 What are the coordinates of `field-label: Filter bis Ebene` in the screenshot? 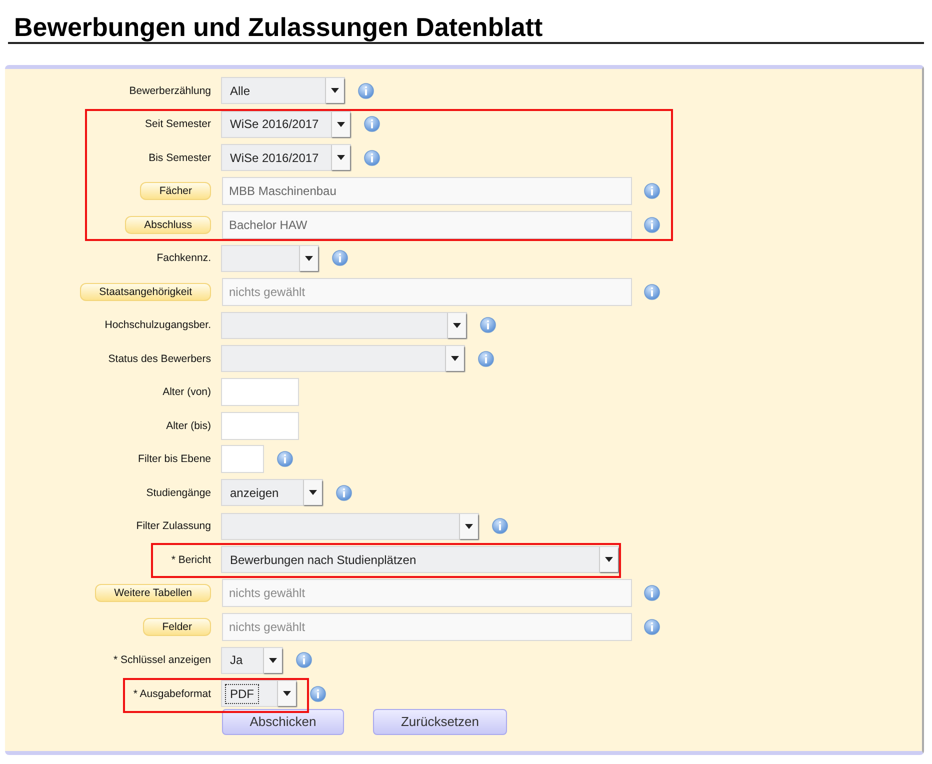 It's located at (174, 459).